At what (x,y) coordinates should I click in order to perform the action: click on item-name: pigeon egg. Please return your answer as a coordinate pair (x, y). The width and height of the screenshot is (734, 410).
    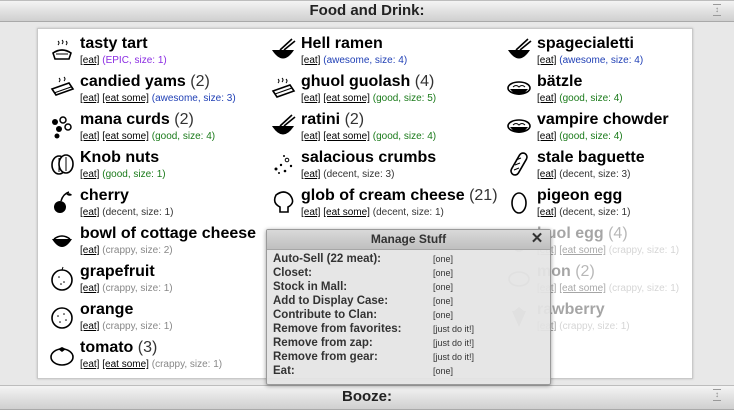
    Looking at the image, I should click on (579, 196).